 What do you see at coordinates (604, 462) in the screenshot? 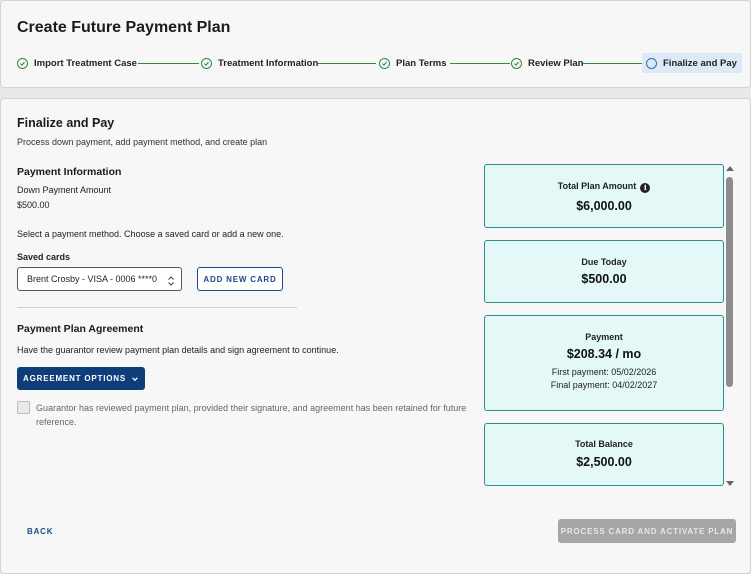
I see `total-balance-value: $2,500.00` at bounding box center [604, 462].